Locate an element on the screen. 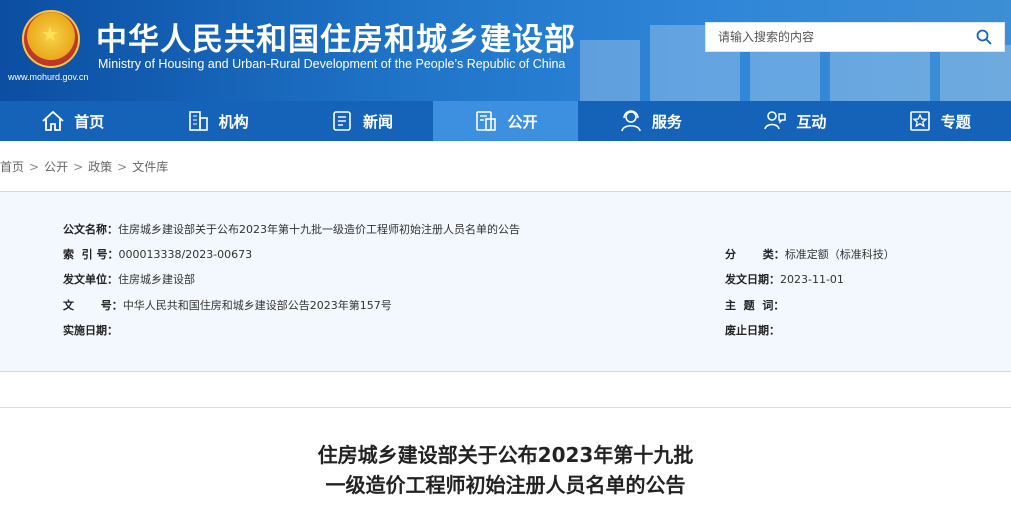 The width and height of the screenshot is (1011, 509). meta-value: 住房城乡建设部关于公布2023年第十九批一级造价工程师初始注册人员名单的公告 is located at coordinates (319, 229).